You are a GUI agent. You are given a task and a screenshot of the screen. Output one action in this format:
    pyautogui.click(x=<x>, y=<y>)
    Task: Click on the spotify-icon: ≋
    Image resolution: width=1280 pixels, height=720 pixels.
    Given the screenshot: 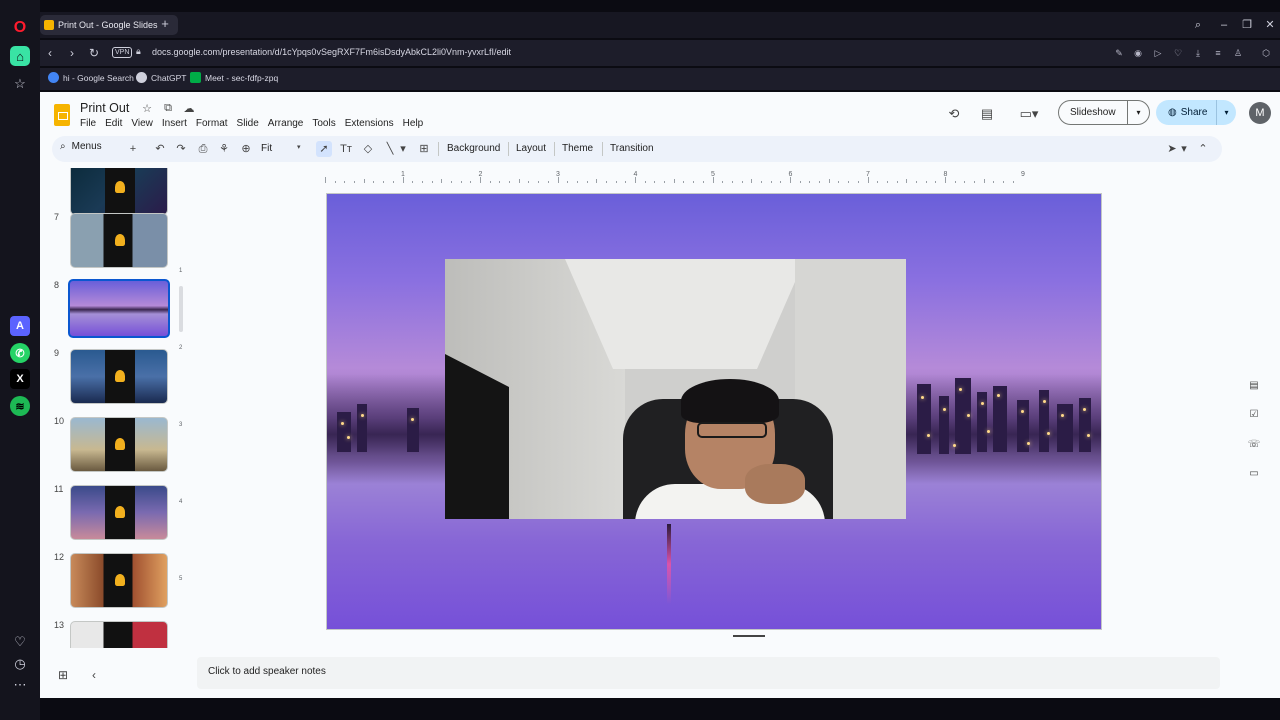 What is the action you would take?
    pyautogui.click(x=20, y=406)
    